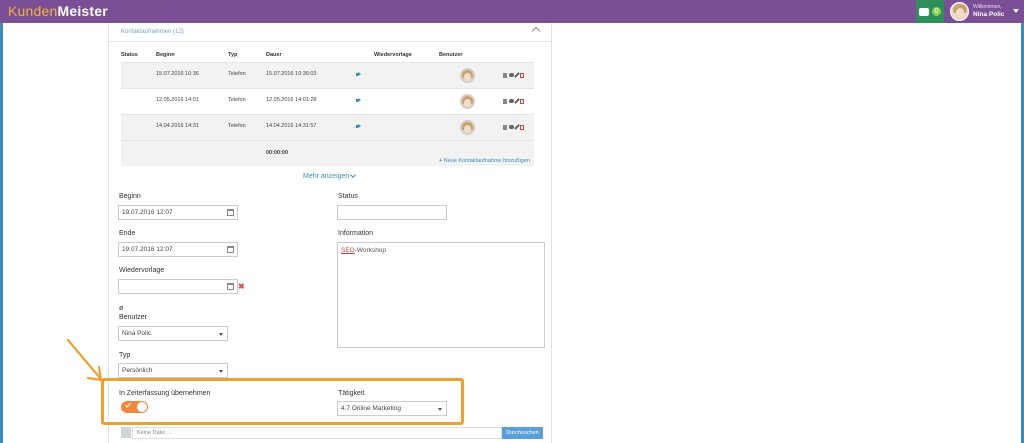 This screenshot has width=1024, height=443. I want to click on user-value: Nina Polic, so click(137, 333).